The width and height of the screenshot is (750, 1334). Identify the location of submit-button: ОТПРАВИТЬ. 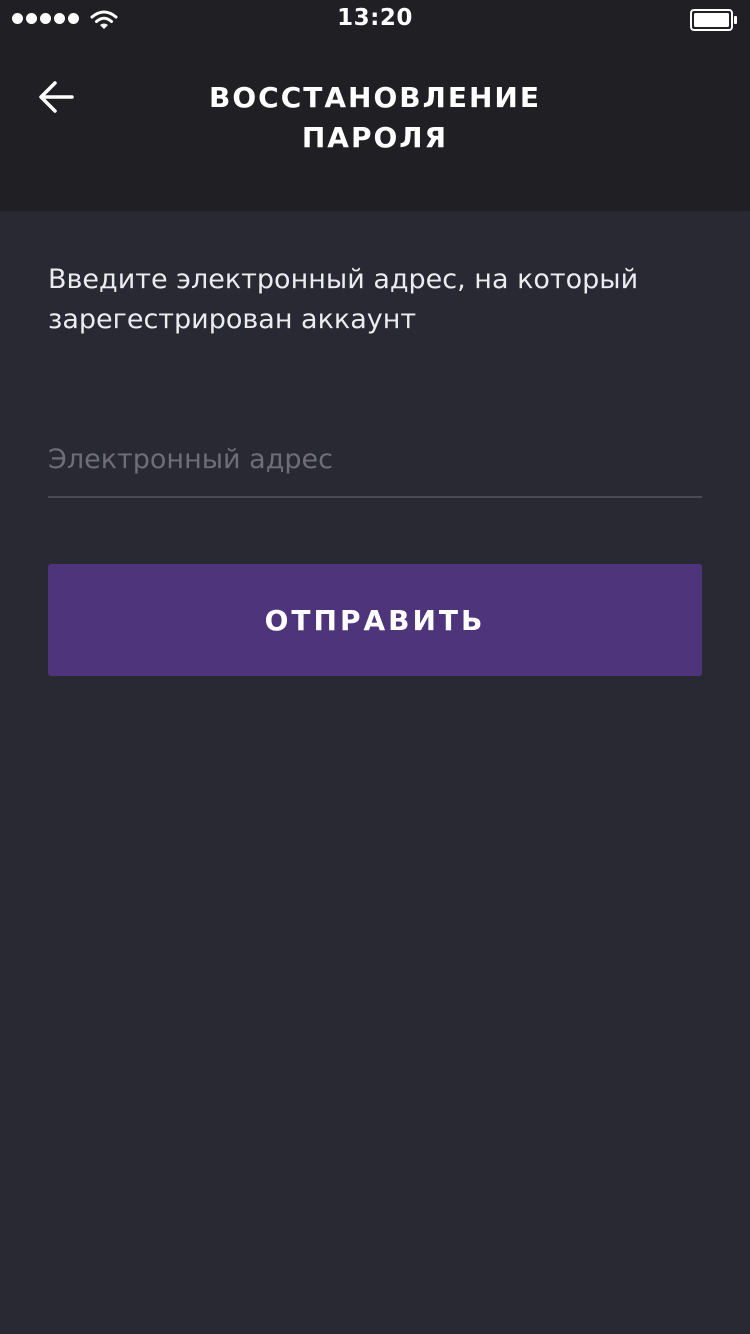
(375, 620).